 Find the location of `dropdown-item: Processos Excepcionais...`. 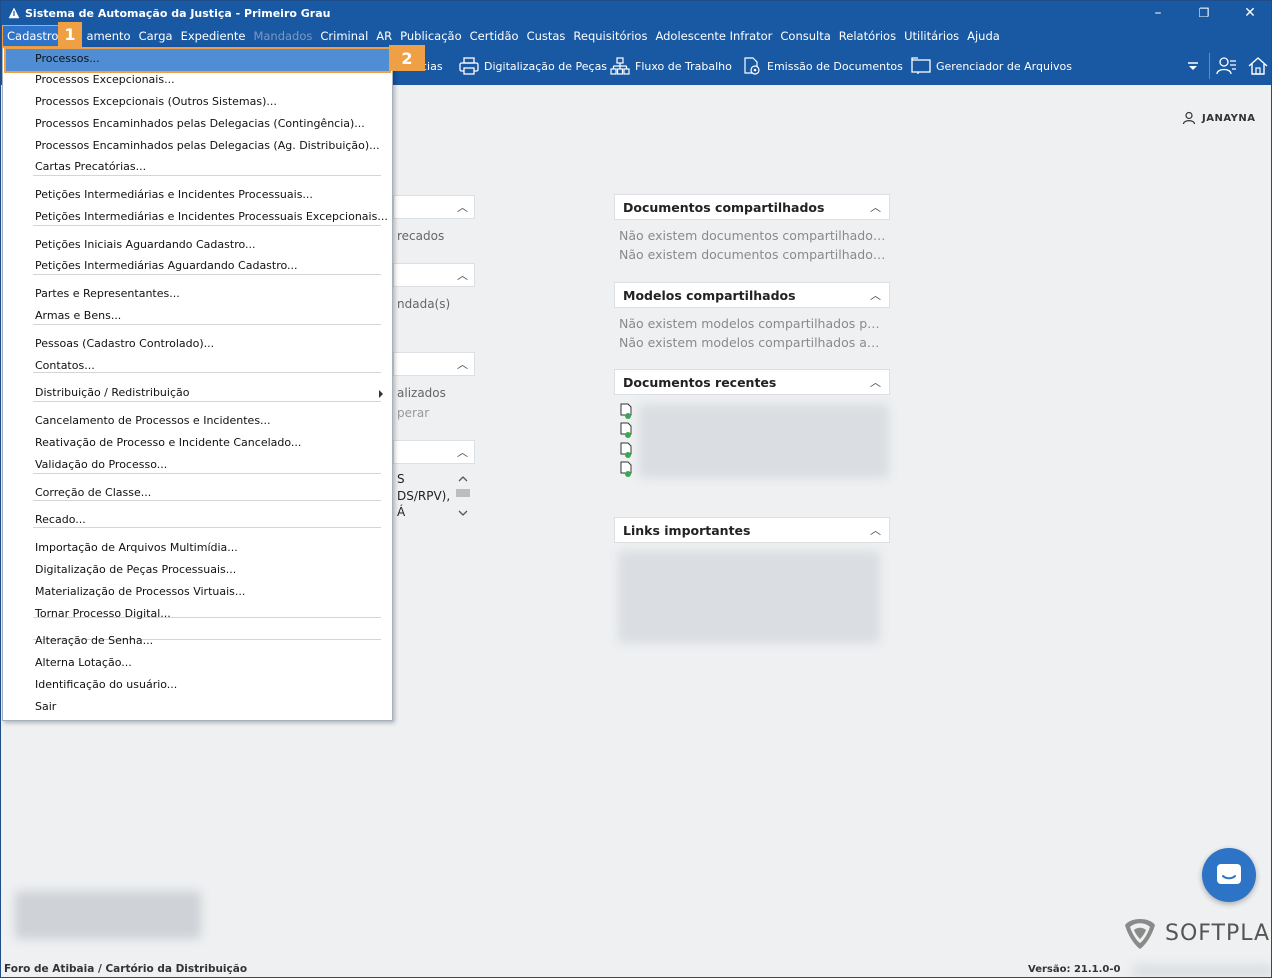

dropdown-item: Processos Excepcionais... is located at coordinates (197, 81).